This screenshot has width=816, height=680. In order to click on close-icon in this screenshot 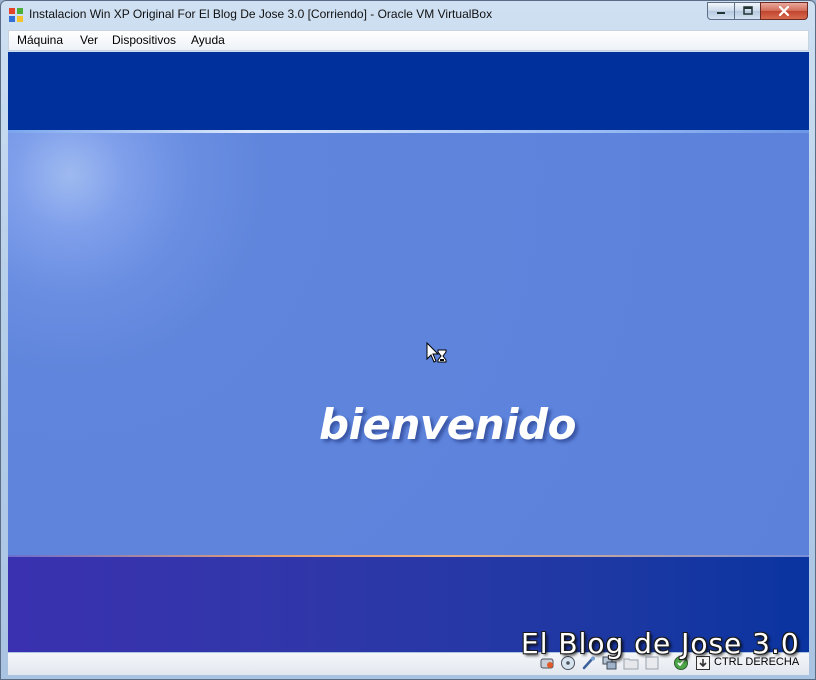, I will do `click(784, 11)`.